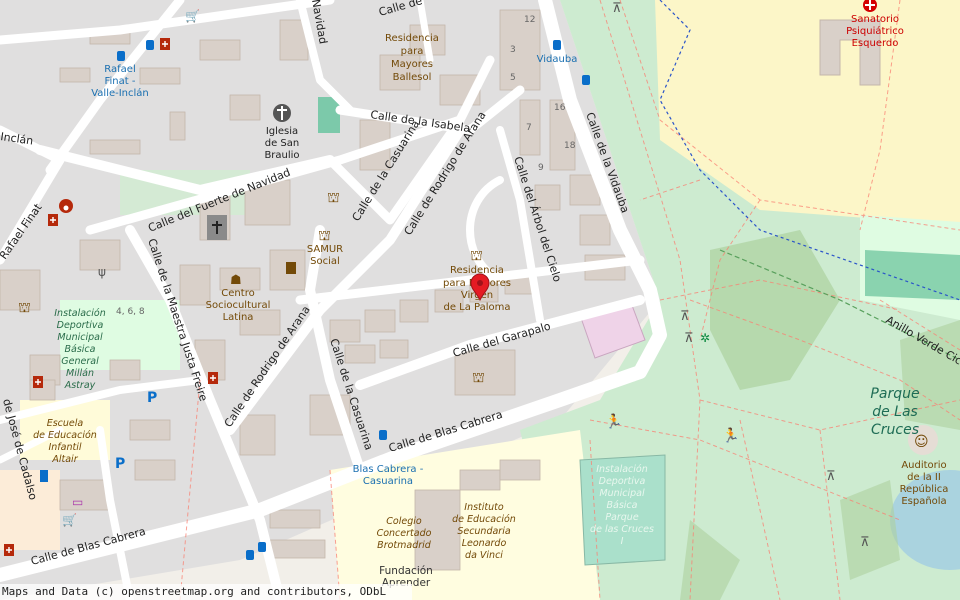 The image size is (960, 600). Describe the element at coordinates (102, 272) in the screenshot. I see `antenna-icon: ψ` at that location.